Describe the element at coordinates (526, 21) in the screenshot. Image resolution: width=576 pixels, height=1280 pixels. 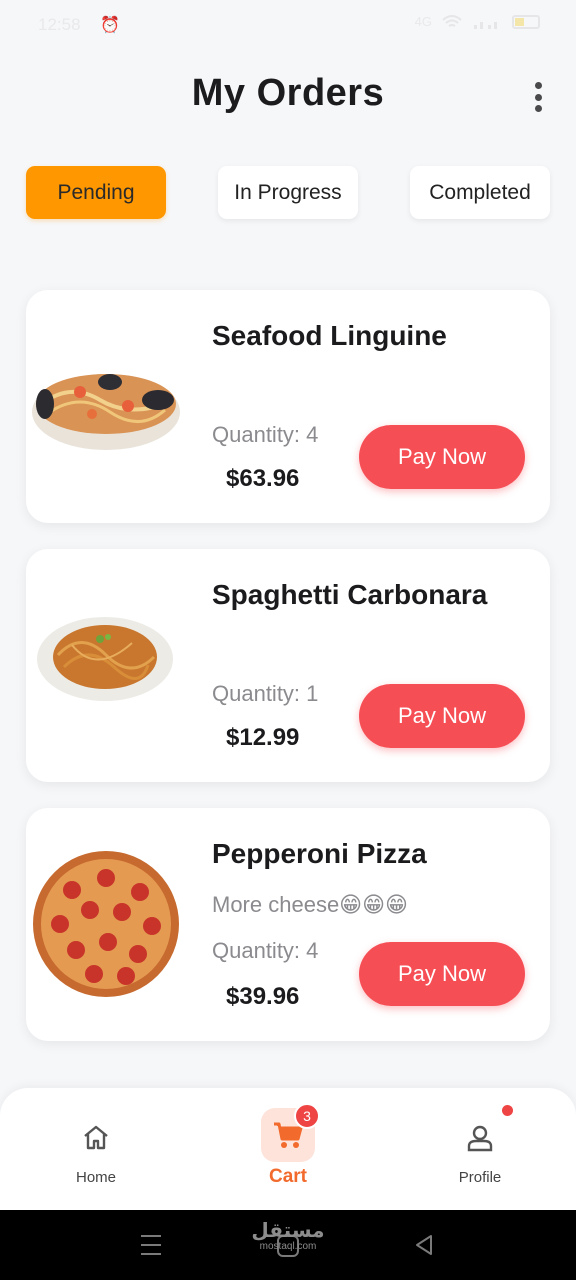
I see `battery-icon` at that location.